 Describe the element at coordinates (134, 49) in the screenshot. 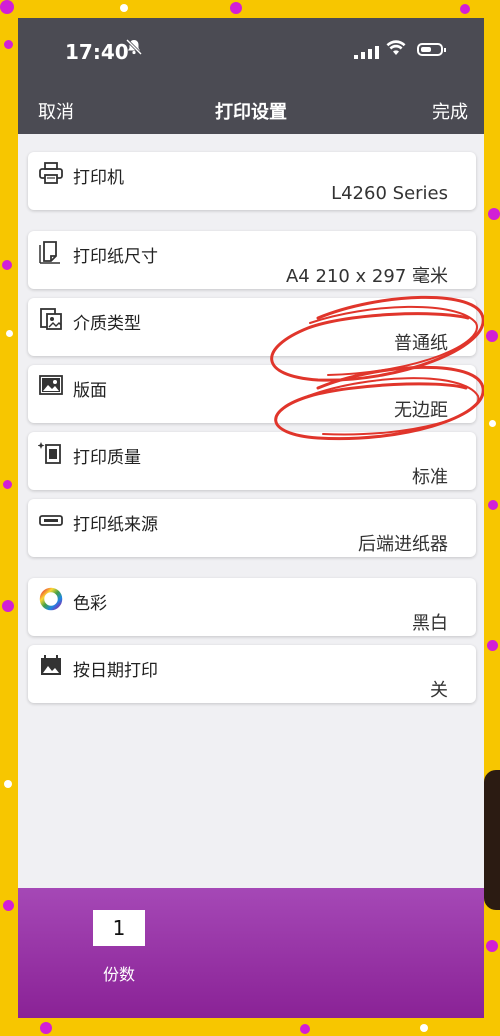

I see `bell-slash-icon` at that location.